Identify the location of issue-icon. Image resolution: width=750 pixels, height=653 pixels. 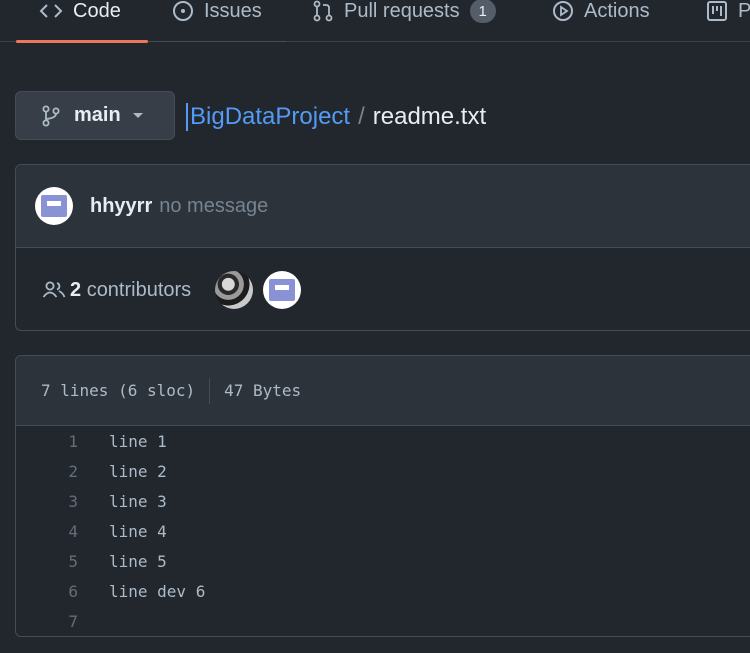
(183, 11).